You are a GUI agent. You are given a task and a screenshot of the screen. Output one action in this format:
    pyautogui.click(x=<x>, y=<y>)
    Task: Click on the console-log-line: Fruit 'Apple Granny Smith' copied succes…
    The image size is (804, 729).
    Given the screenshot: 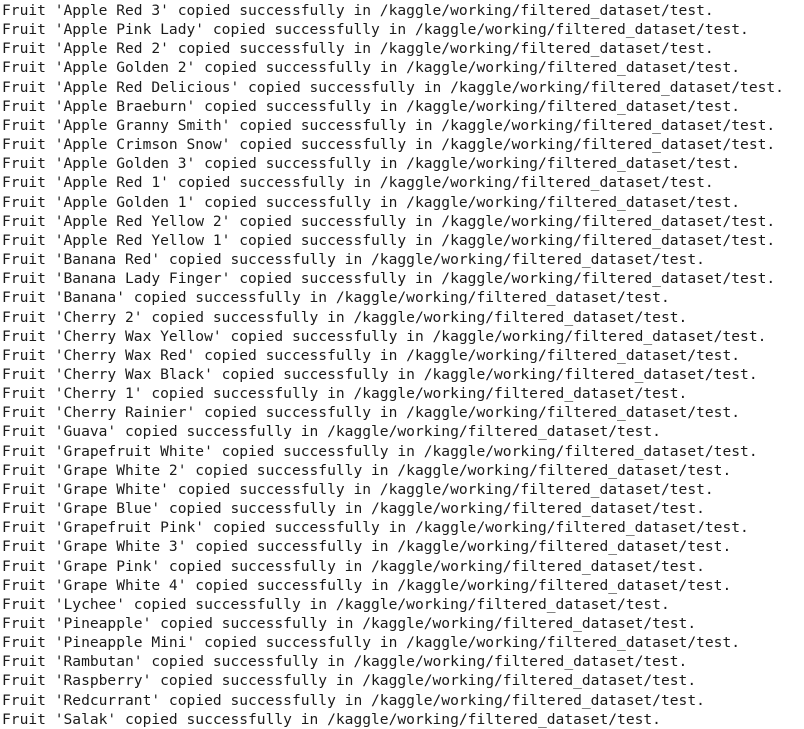 What is the action you would take?
    pyautogui.click(x=389, y=125)
    